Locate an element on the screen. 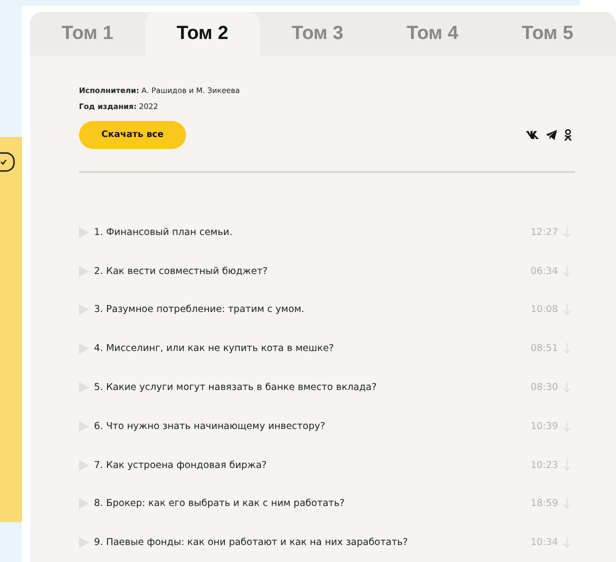 The width and height of the screenshot is (616, 562). track-title: 2. Как вести совместный бюджет? is located at coordinates (312, 271).